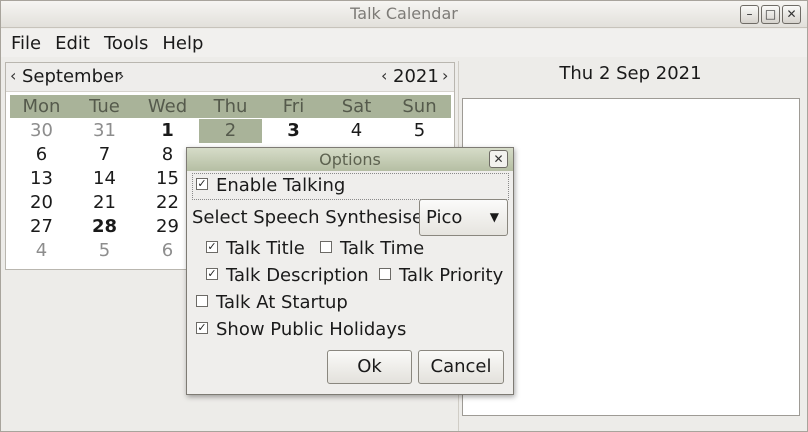 The image size is (808, 432). I want to click on next-year-icon: ›, so click(445, 75).